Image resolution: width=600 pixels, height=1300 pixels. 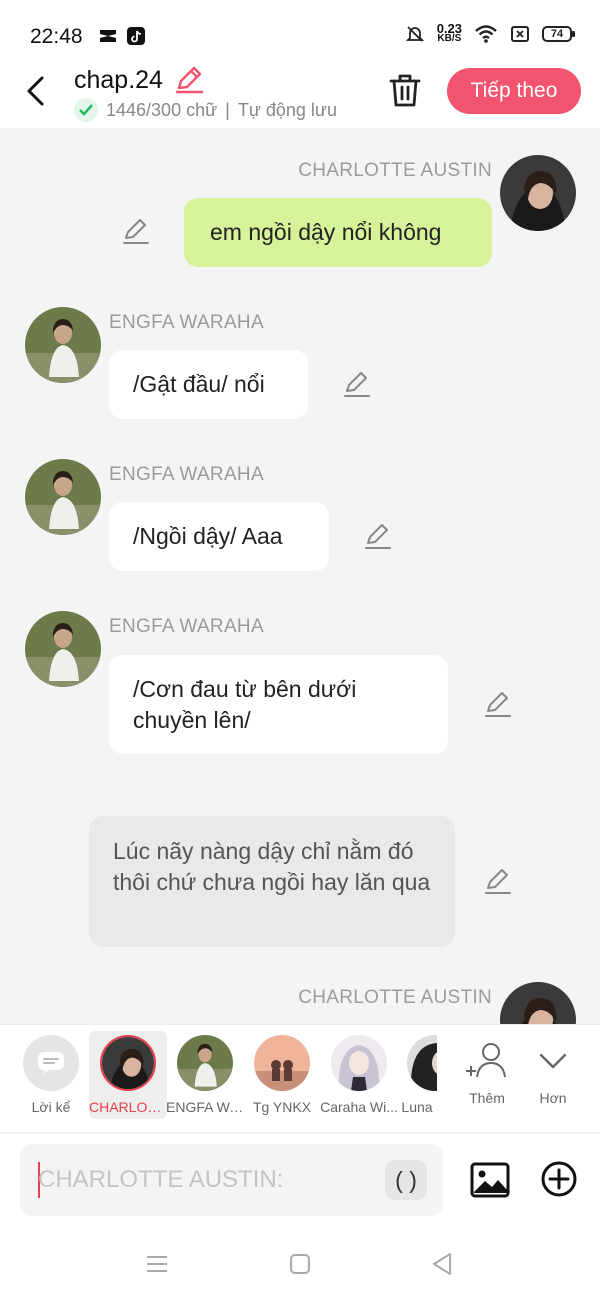 I want to click on more-characters-button: Hơn, so click(x=553, y=1075).